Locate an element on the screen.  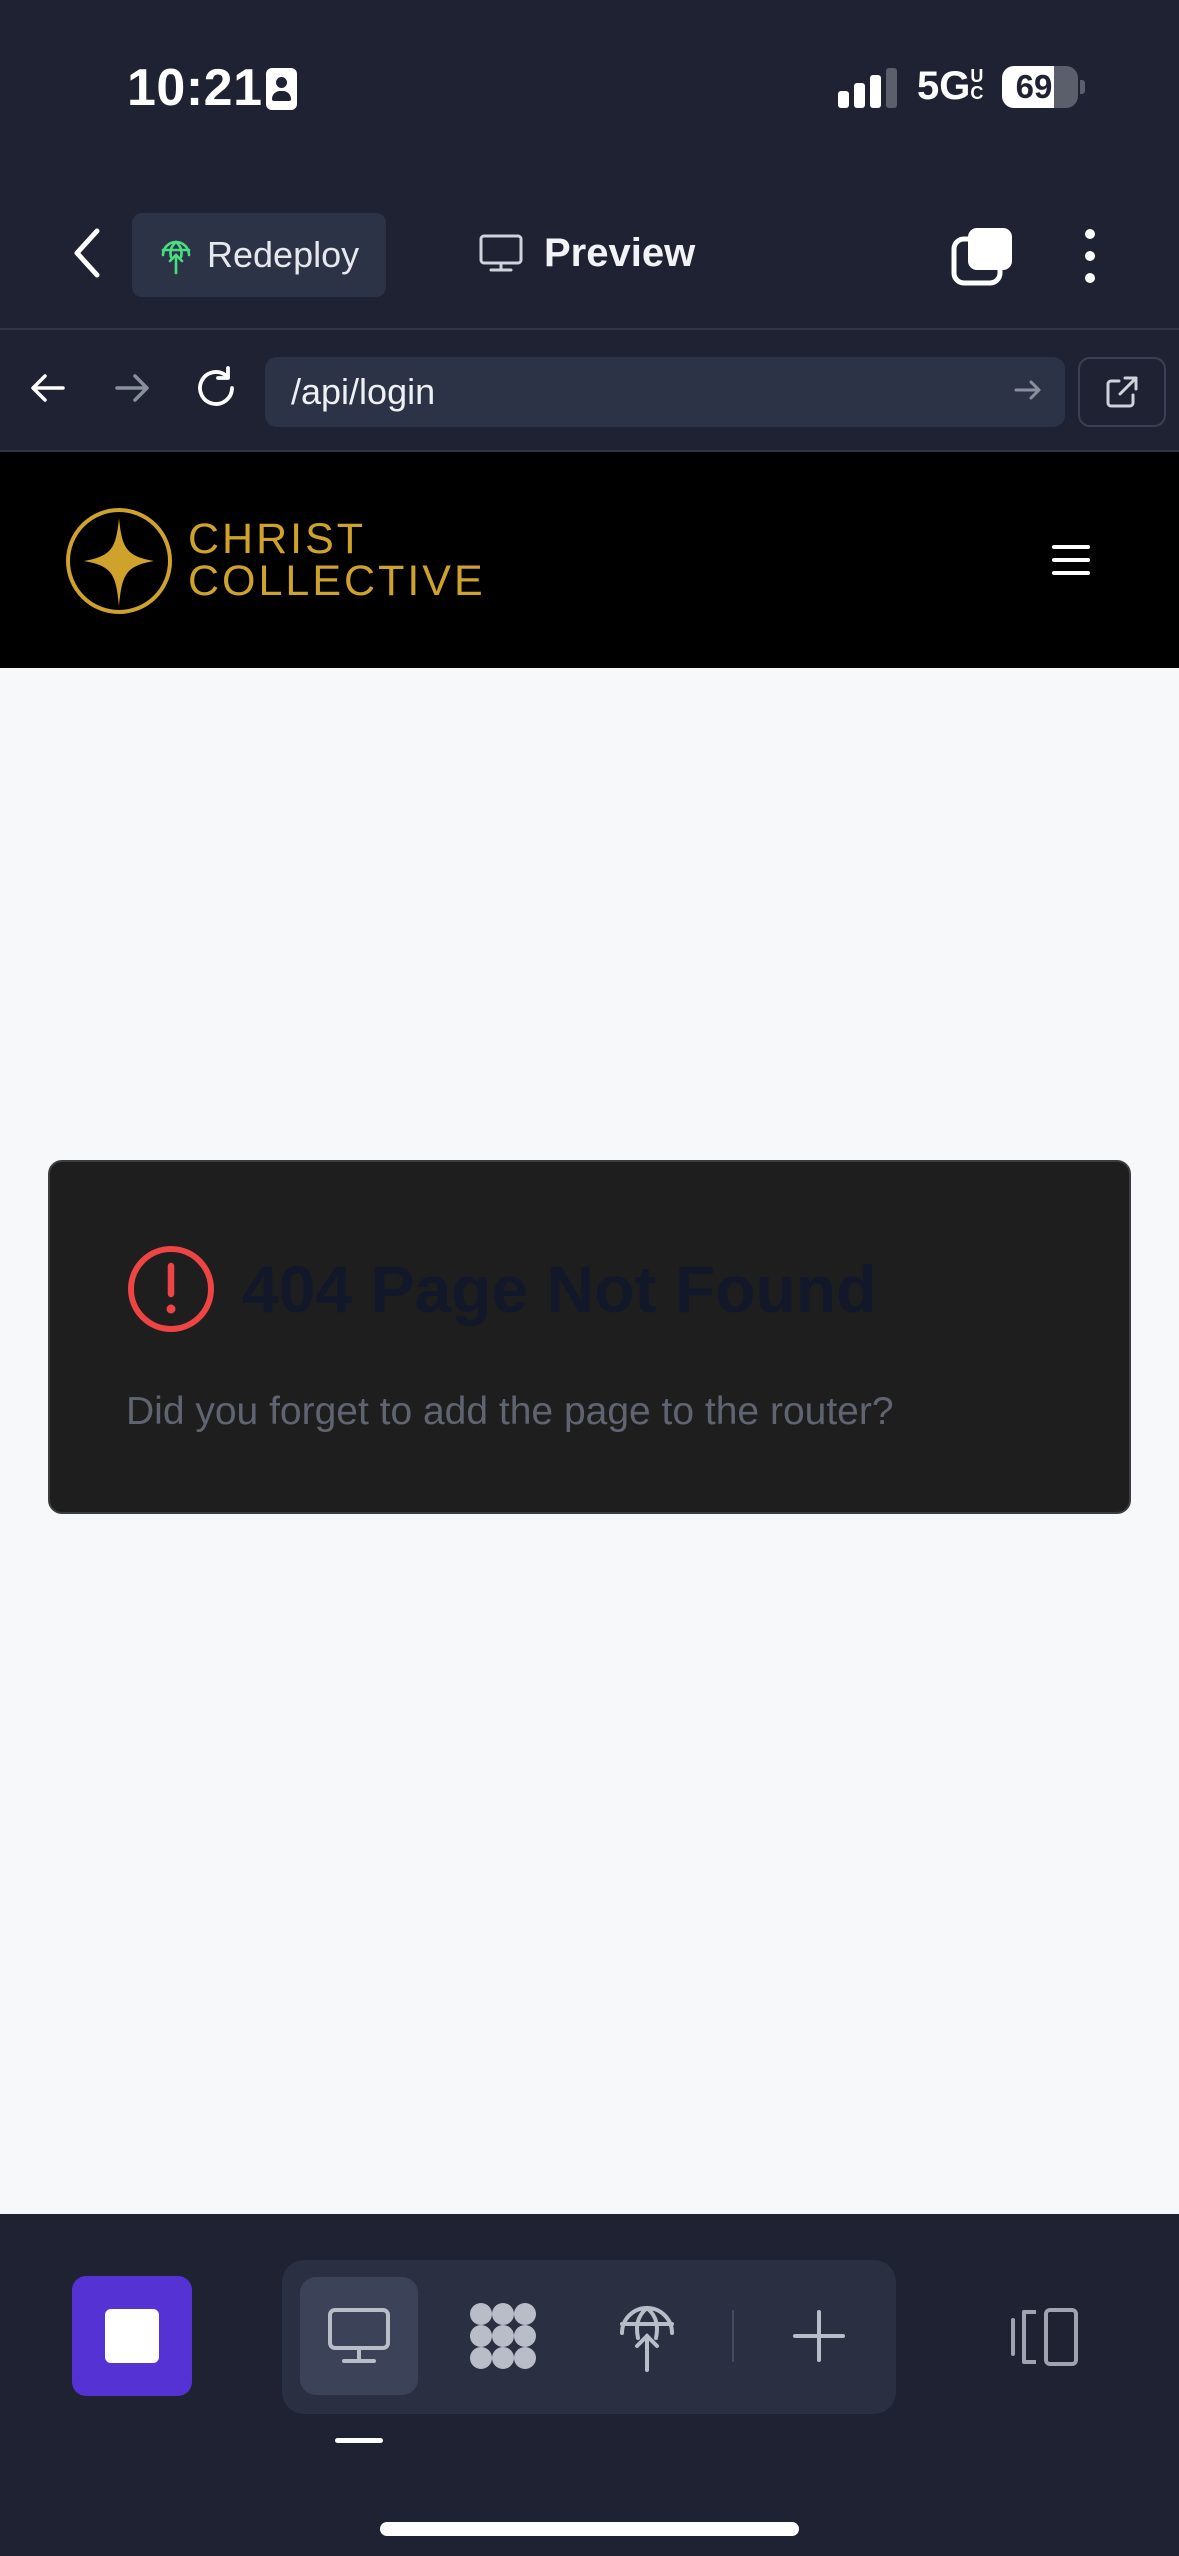
tool-deploy-button is located at coordinates (647, 2336).